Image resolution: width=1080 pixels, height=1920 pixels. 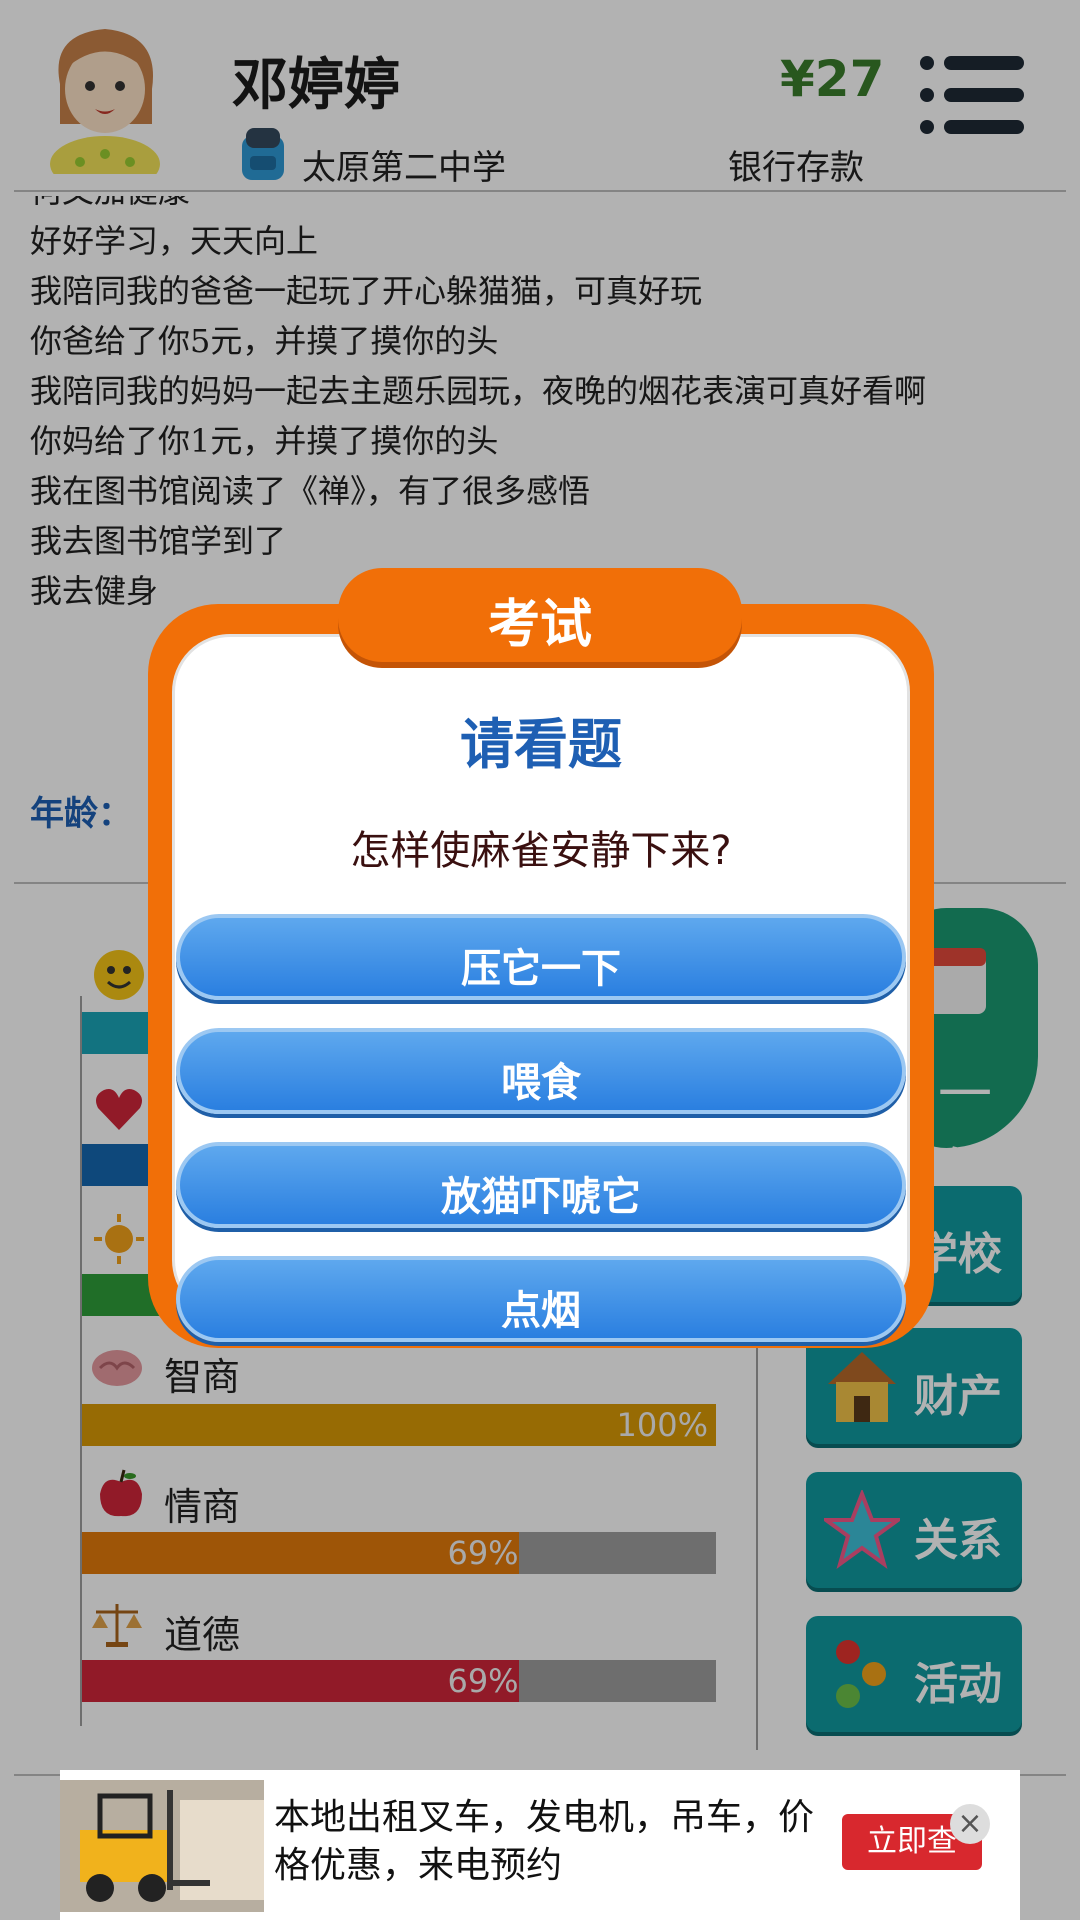 What do you see at coordinates (162, 1846) in the screenshot?
I see `forklift-ad-image` at bounding box center [162, 1846].